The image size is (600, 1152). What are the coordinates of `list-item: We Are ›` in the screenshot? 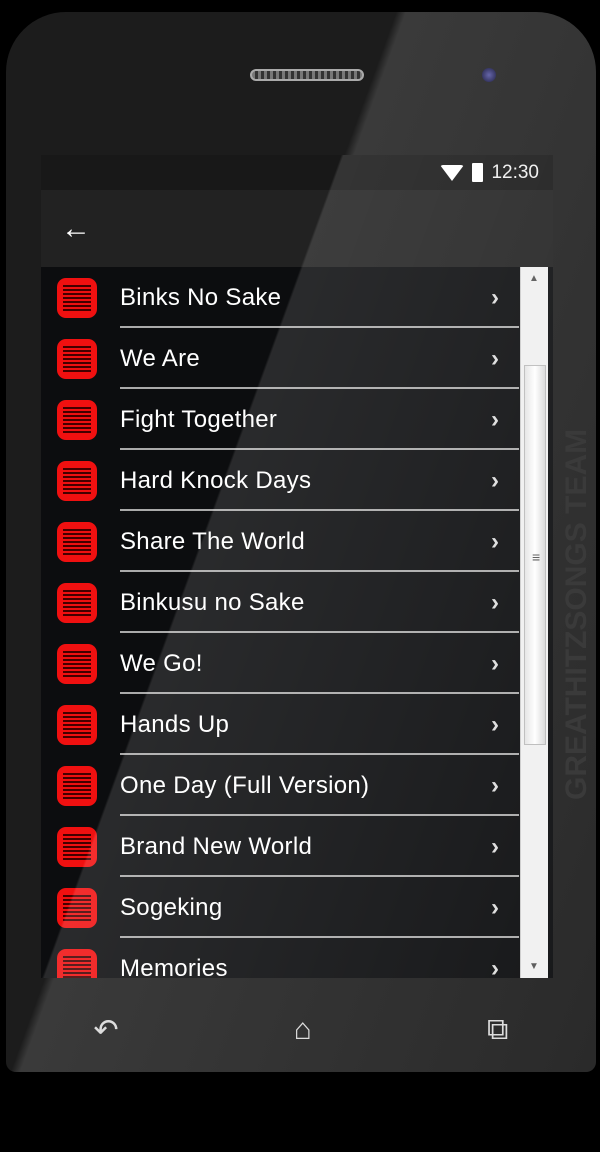 It's located at (280, 358).